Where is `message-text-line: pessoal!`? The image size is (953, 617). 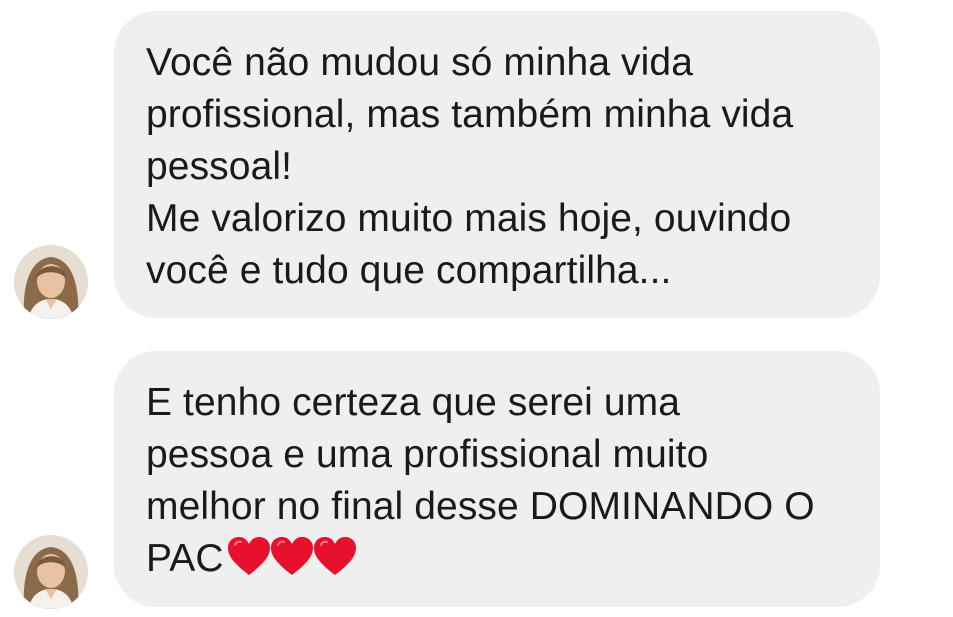 message-text-line: pessoal! is located at coordinates (219, 166).